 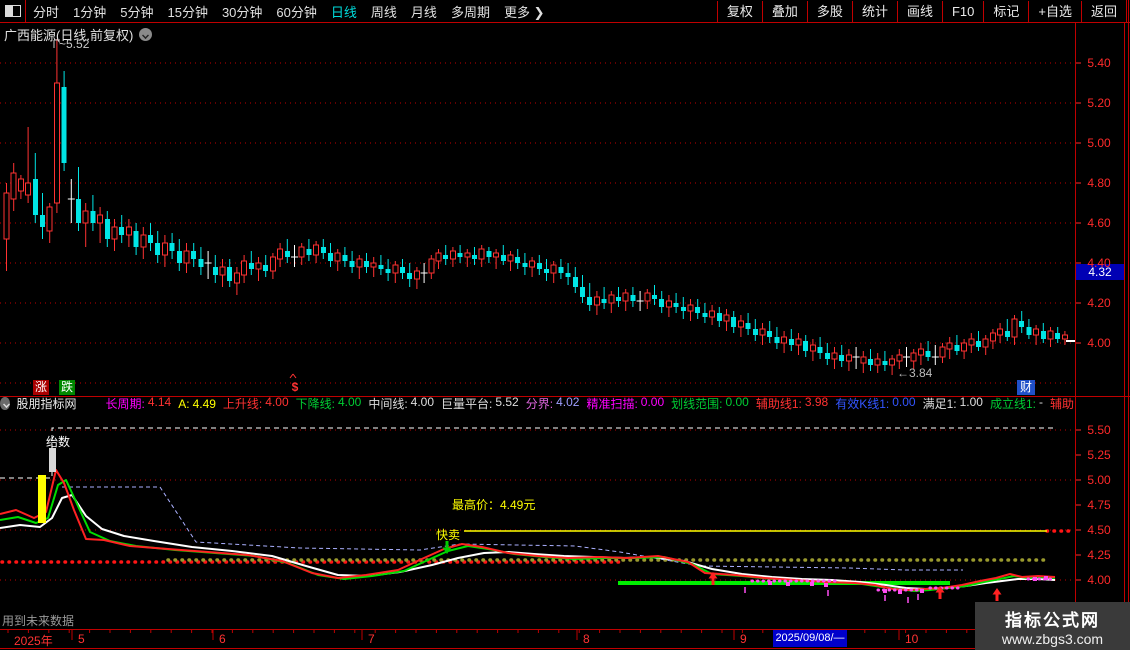 I want to click on timeline-month: 5, so click(x=81, y=639).